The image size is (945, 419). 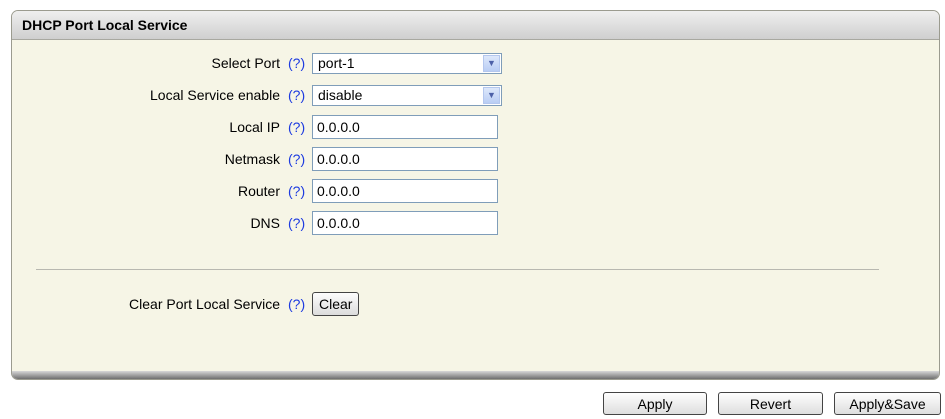 I want to click on local-service-enable-row: Local Service enable (?) disable ▼, so click(x=257, y=95).